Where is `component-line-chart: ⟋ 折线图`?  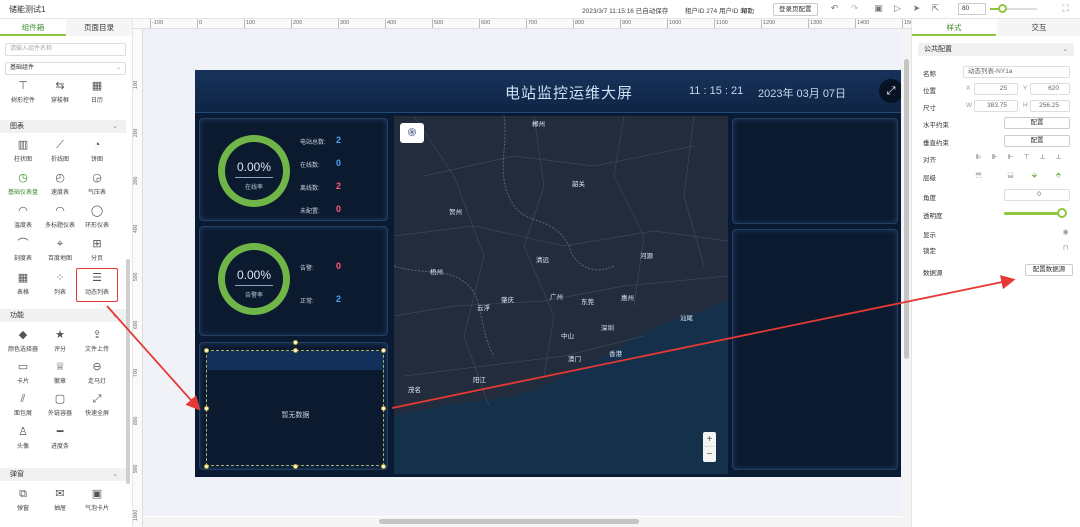 component-line-chart: ⟋ 折线图 is located at coordinates (60, 151).